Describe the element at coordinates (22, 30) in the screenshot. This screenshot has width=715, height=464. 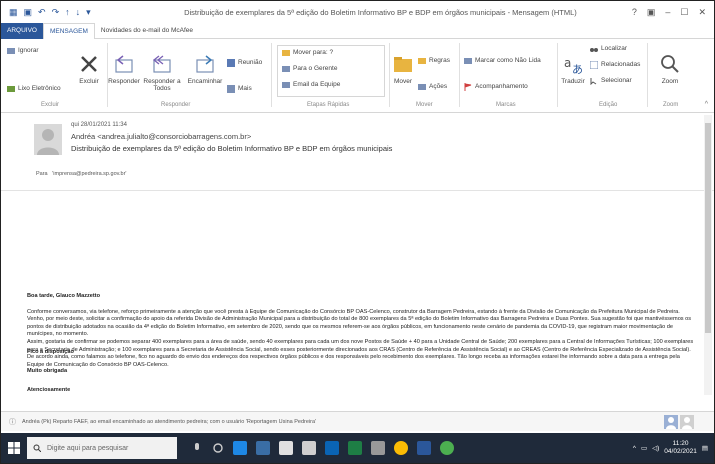
I see `tab-arquivo: ARQUIVO` at that location.